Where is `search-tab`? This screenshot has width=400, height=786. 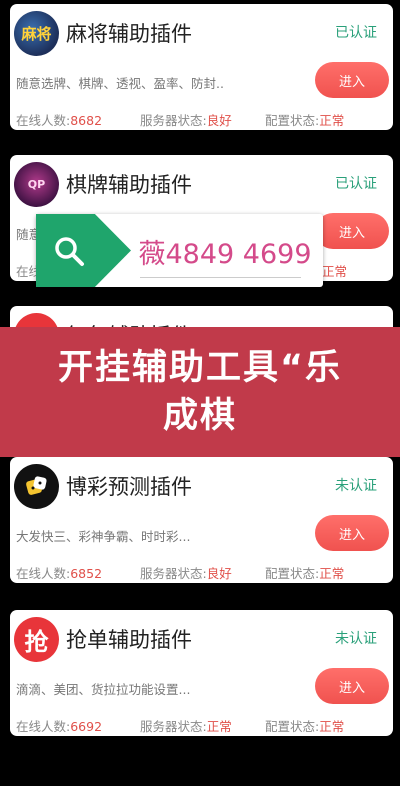
search-tab is located at coordinates (83, 250).